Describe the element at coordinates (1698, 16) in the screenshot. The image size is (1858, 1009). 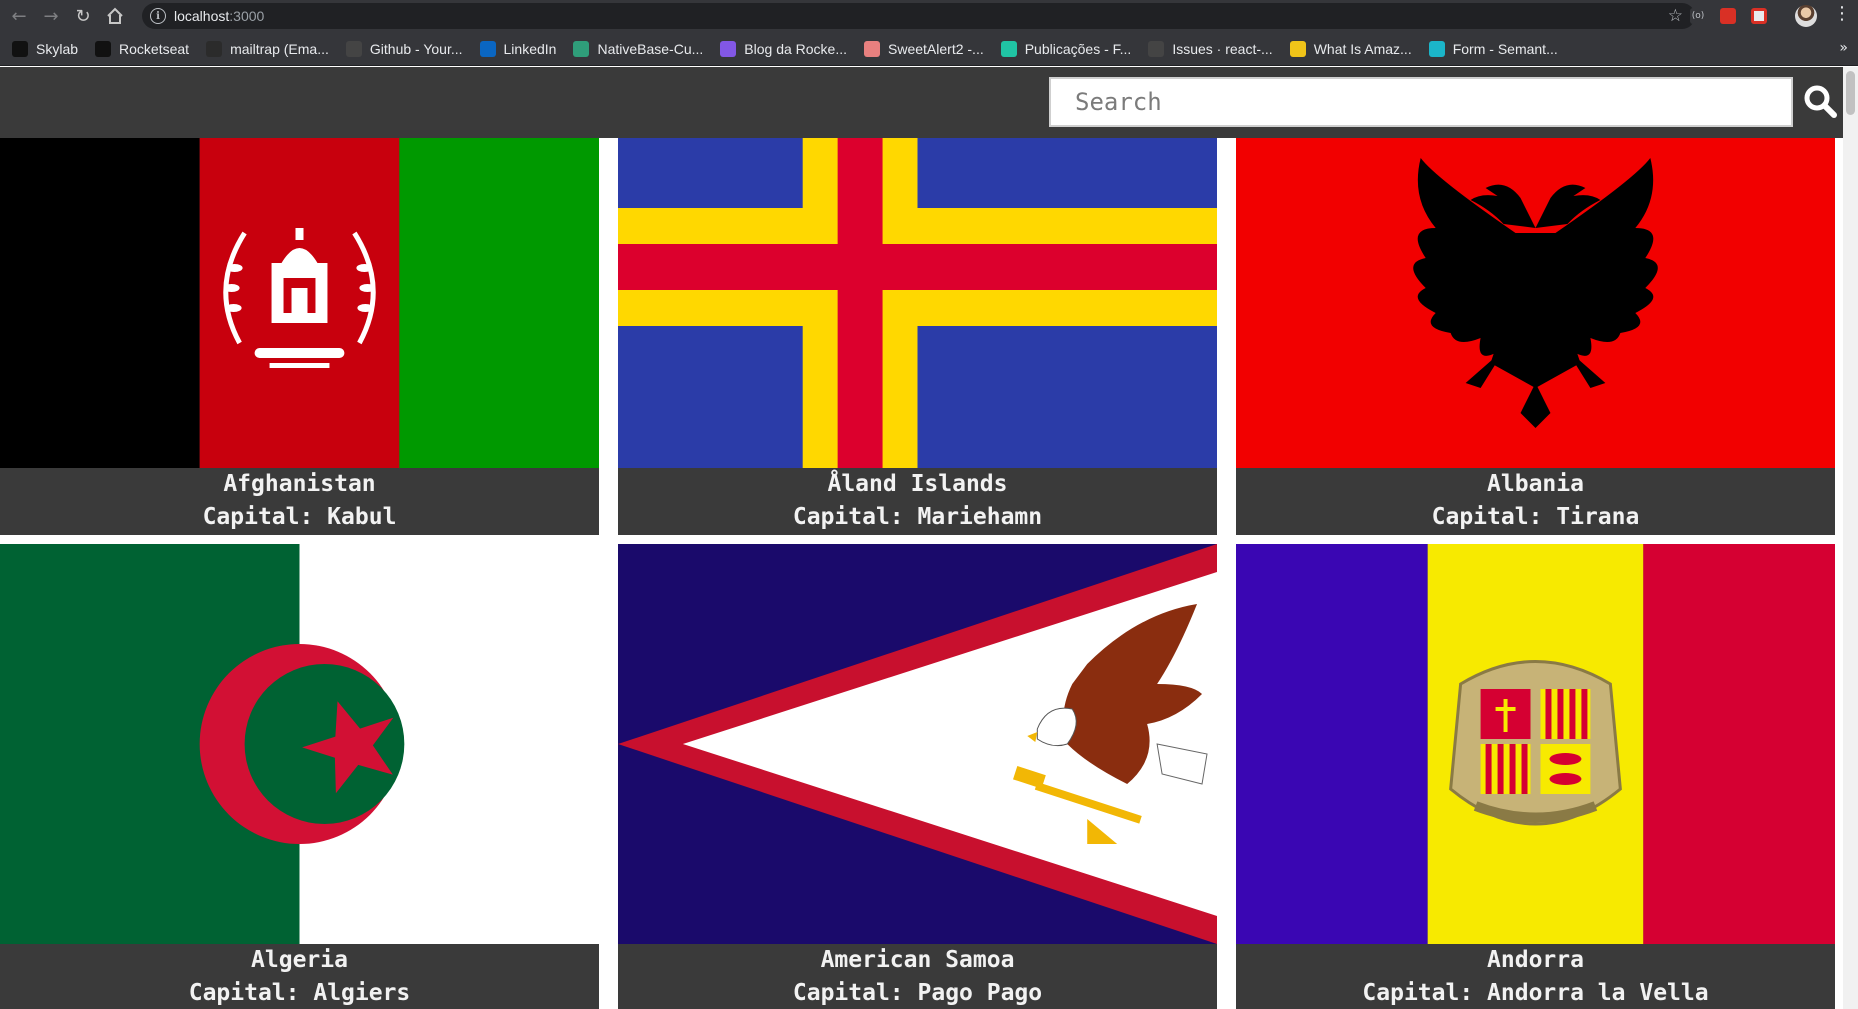
I see `extension-icon: (o)` at that location.